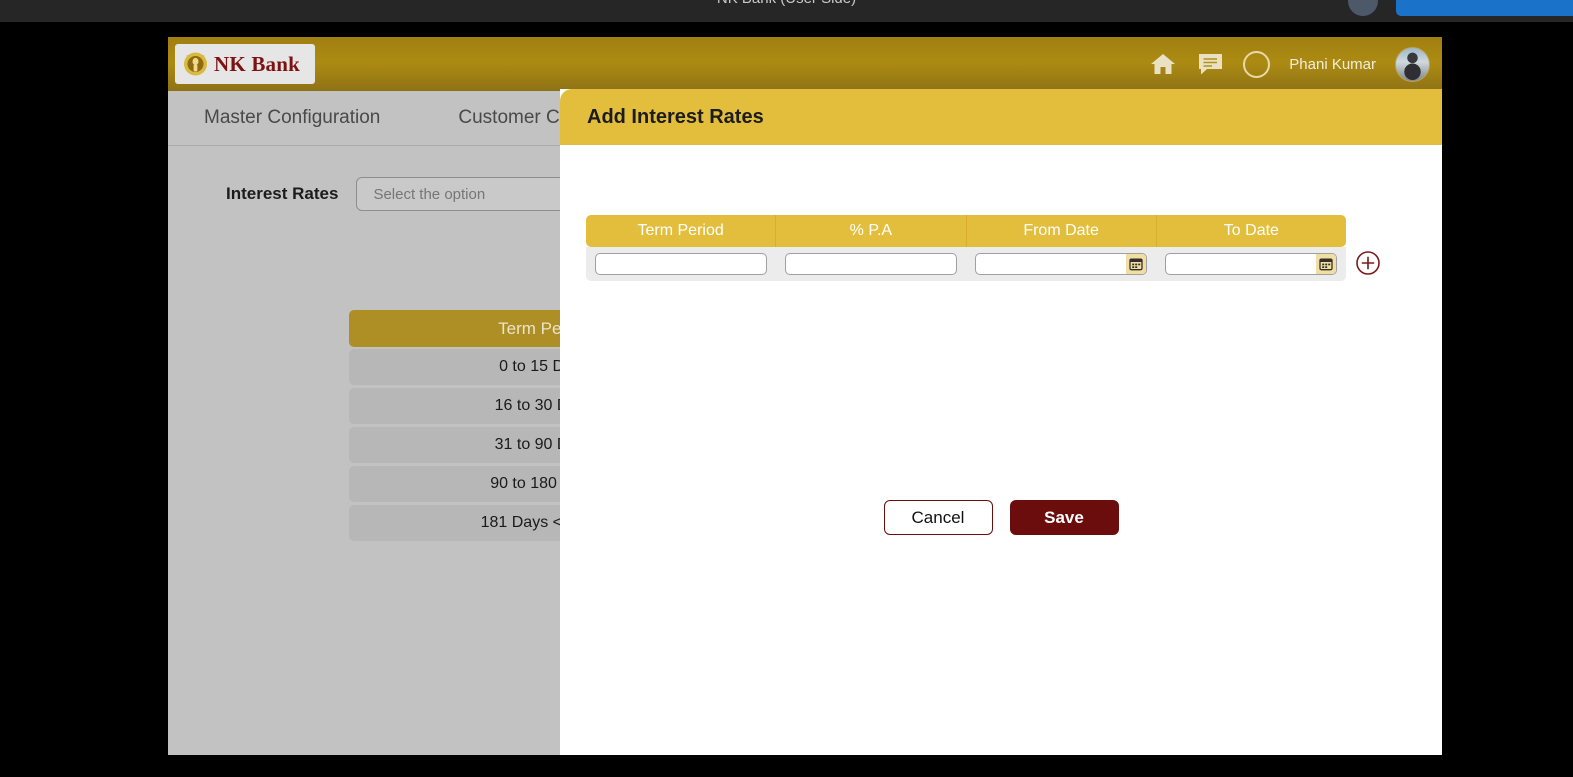 The image size is (1573, 777). I want to click on app-header: NK Bank Phani Kumar, so click(805, 64).